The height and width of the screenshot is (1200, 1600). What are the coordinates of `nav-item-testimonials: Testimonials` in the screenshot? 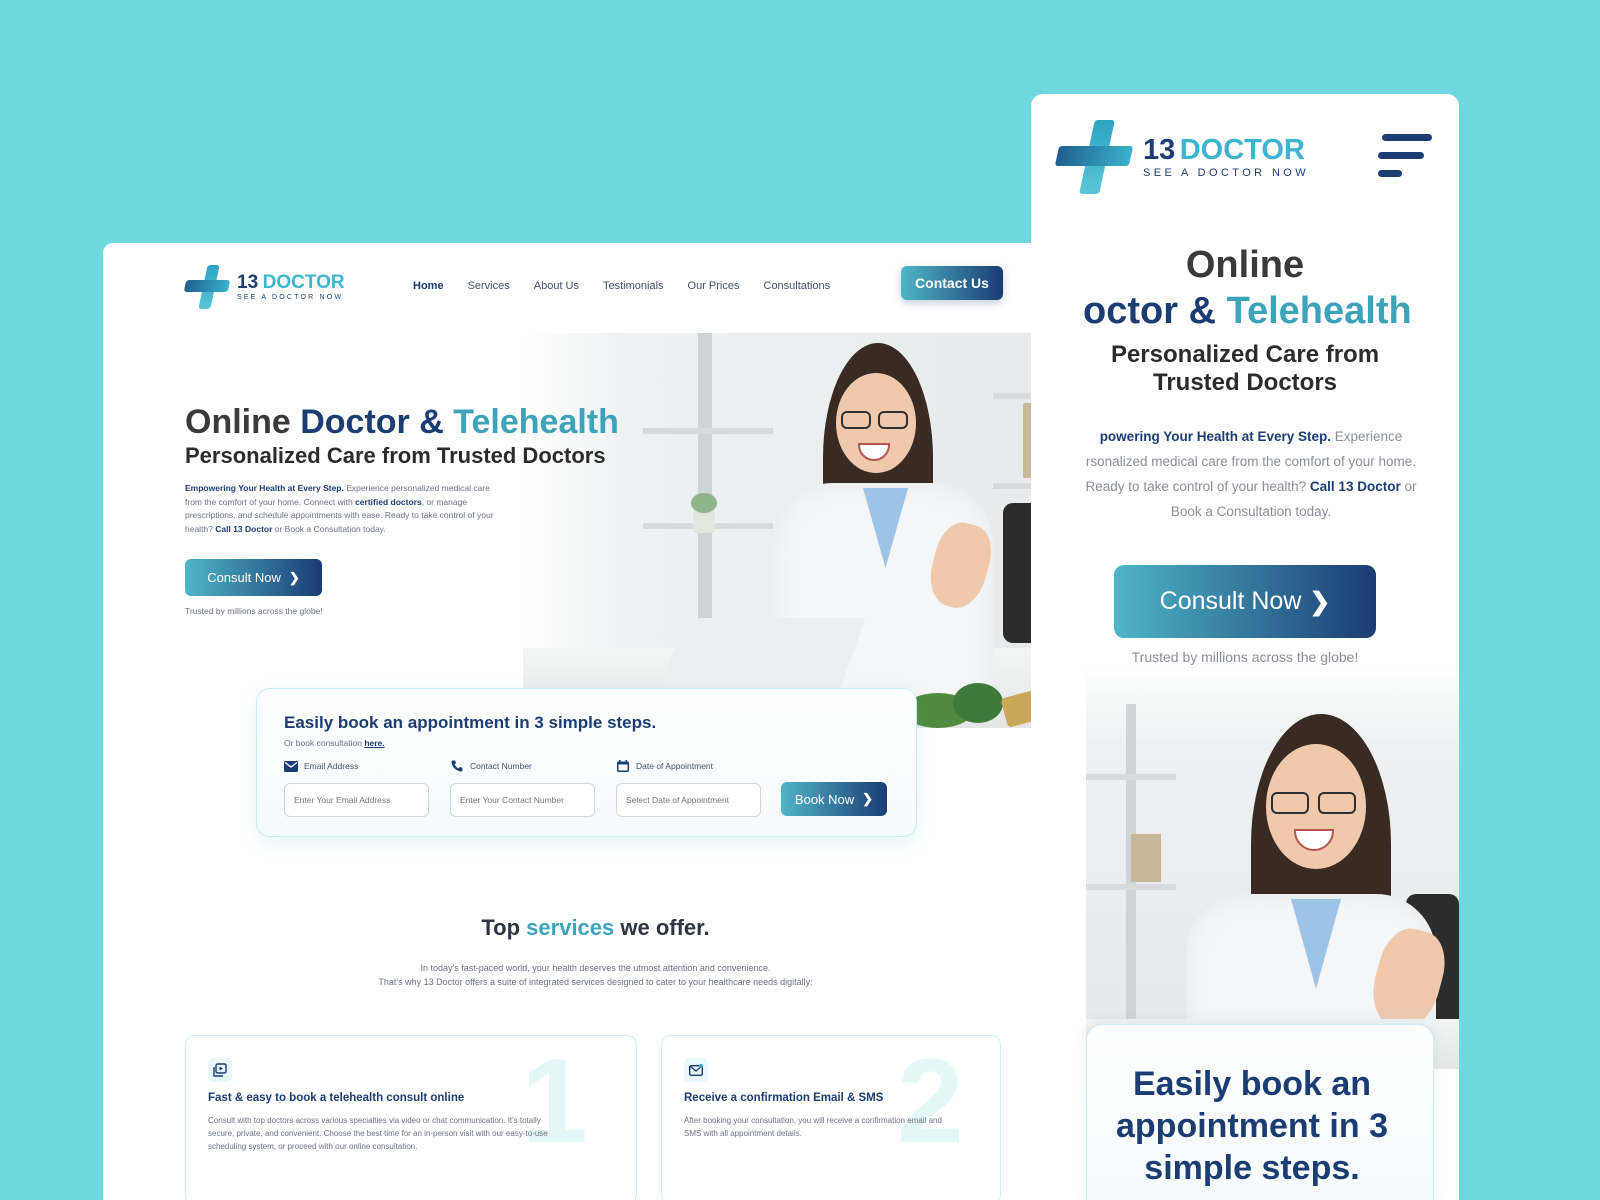 It's located at (633, 286).